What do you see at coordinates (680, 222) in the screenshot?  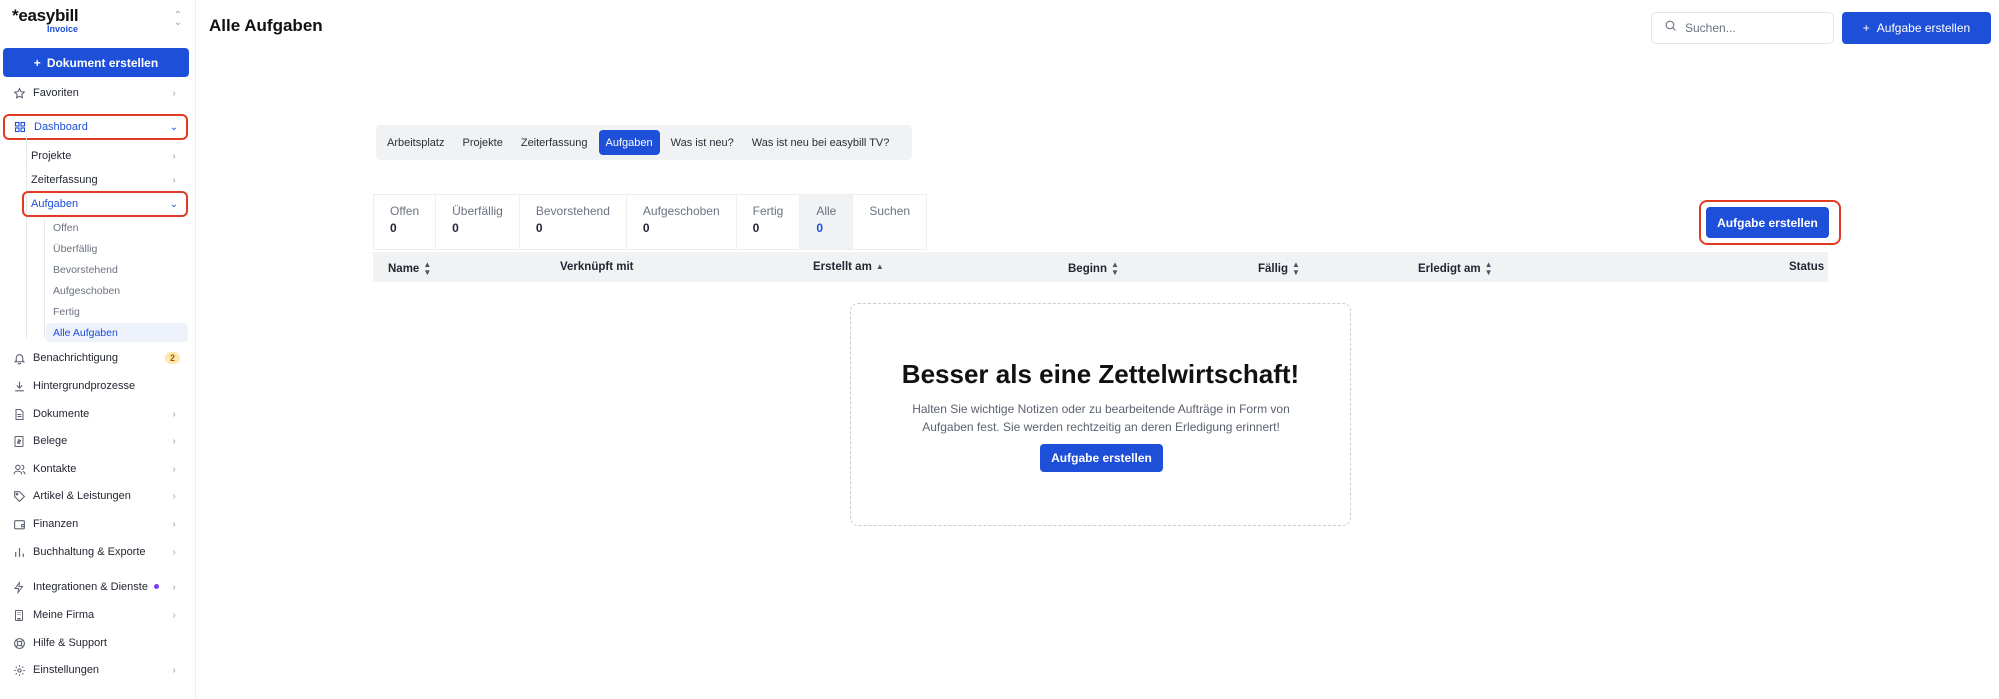 I see `status-tab-aufgeschoben: Aufgeschoben 0` at bounding box center [680, 222].